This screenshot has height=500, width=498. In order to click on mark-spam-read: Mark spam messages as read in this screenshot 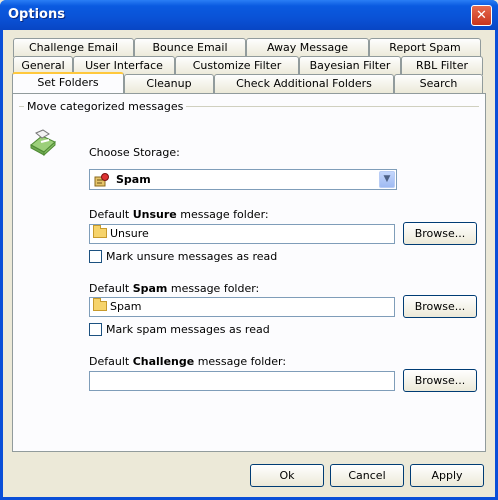, I will do `click(179, 329)`.